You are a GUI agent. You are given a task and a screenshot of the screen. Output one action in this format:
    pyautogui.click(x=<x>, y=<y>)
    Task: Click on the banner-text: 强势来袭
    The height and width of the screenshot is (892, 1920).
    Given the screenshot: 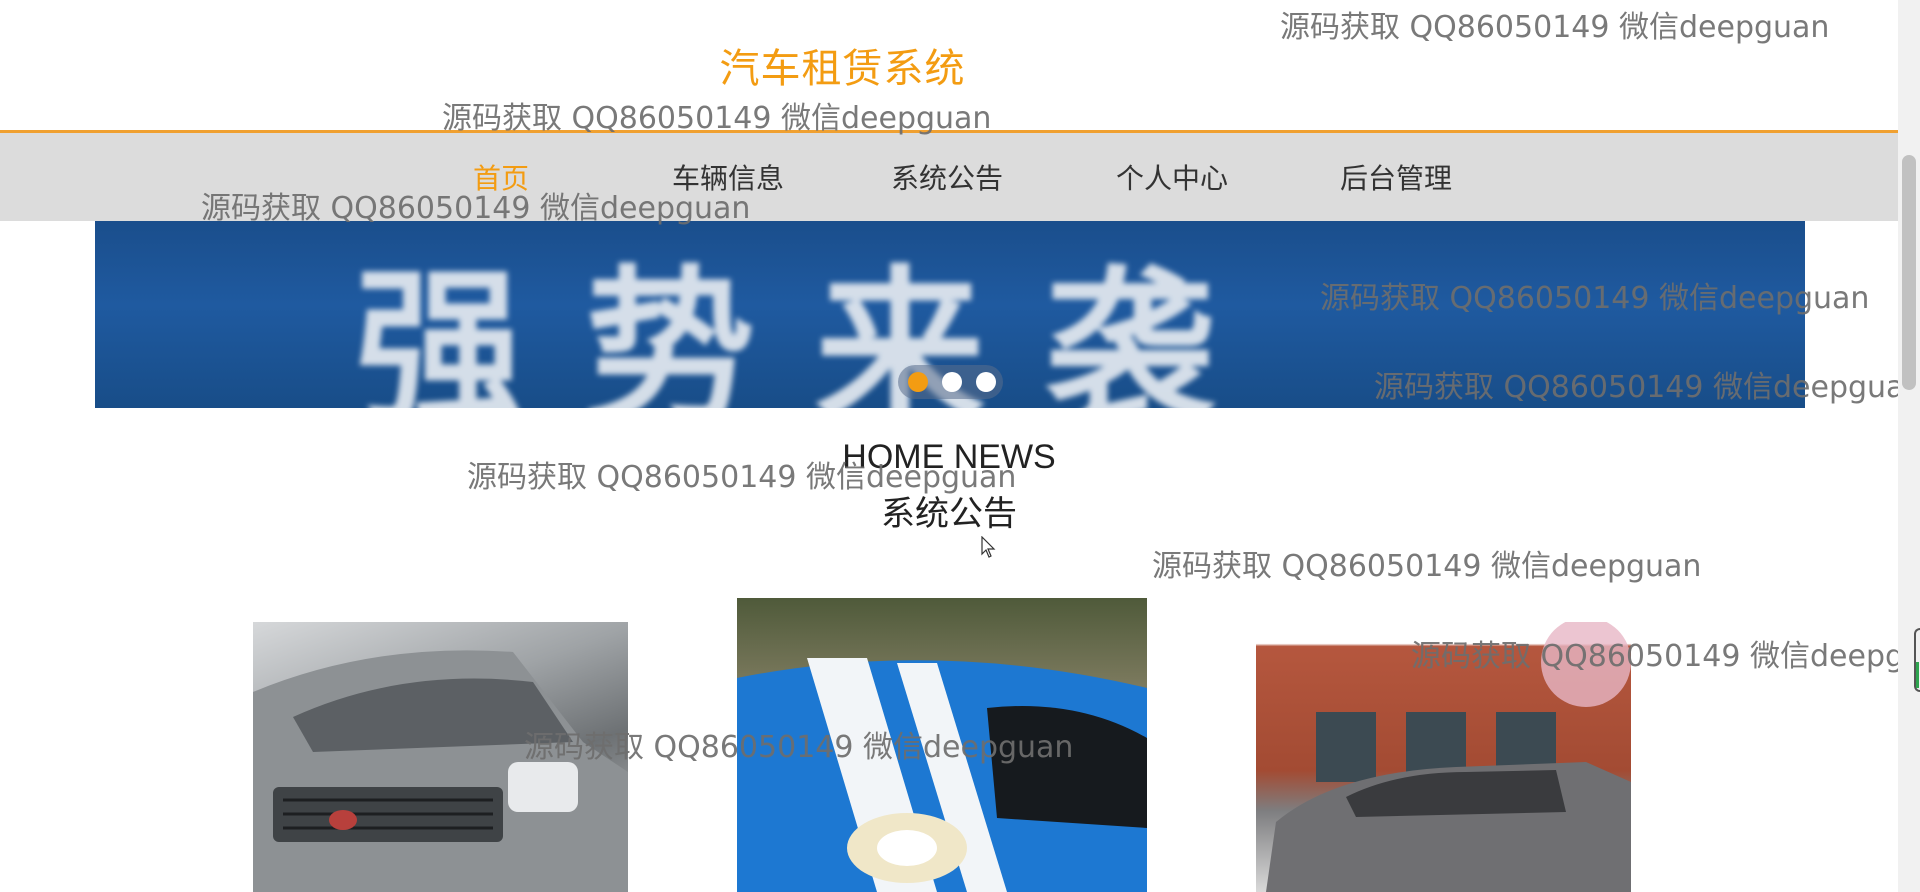 What is the action you would take?
    pyautogui.click(x=815, y=329)
    